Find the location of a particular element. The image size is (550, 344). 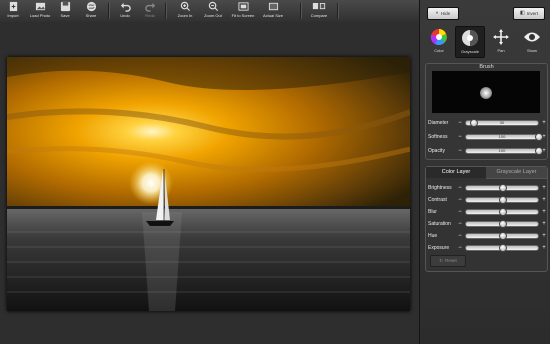

zoom-out-button: Zoom Out is located at coordinates (213, 11).